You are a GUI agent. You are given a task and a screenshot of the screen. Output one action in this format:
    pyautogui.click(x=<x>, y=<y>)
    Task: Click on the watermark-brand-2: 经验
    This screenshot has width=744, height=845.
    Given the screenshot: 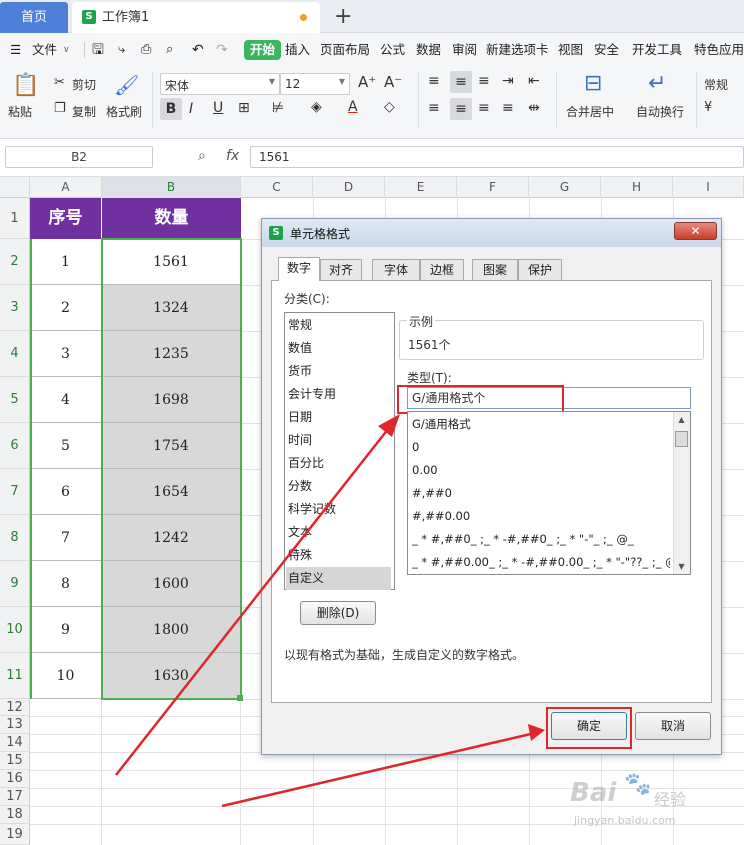 What is the action you would take?
    pyautogui.click(x=670, y=799)
    